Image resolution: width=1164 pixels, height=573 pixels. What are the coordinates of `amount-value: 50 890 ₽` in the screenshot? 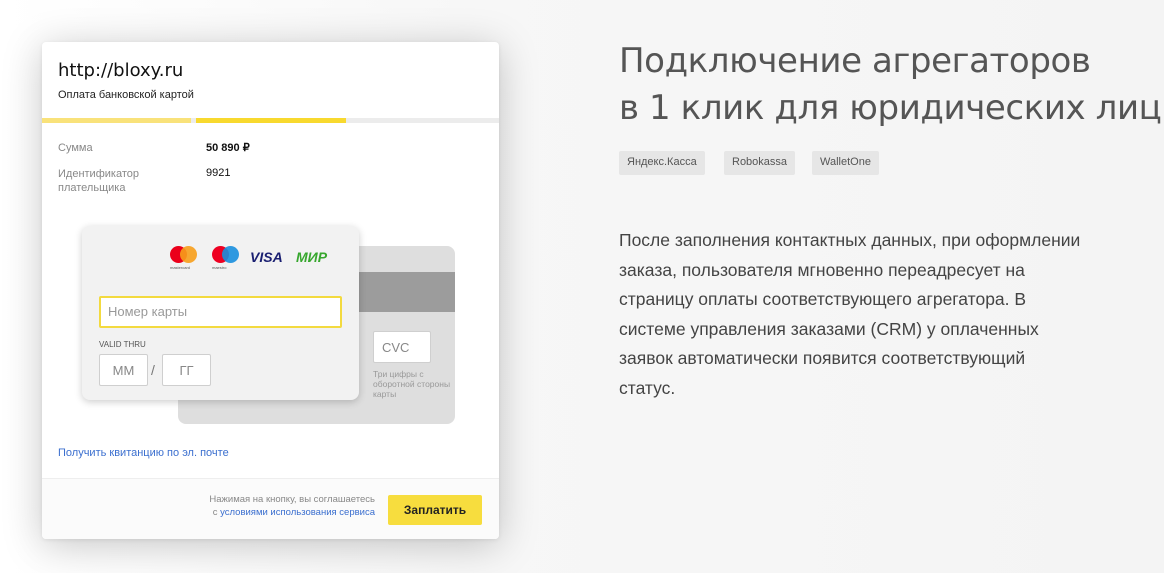 It's located at (228, 148).